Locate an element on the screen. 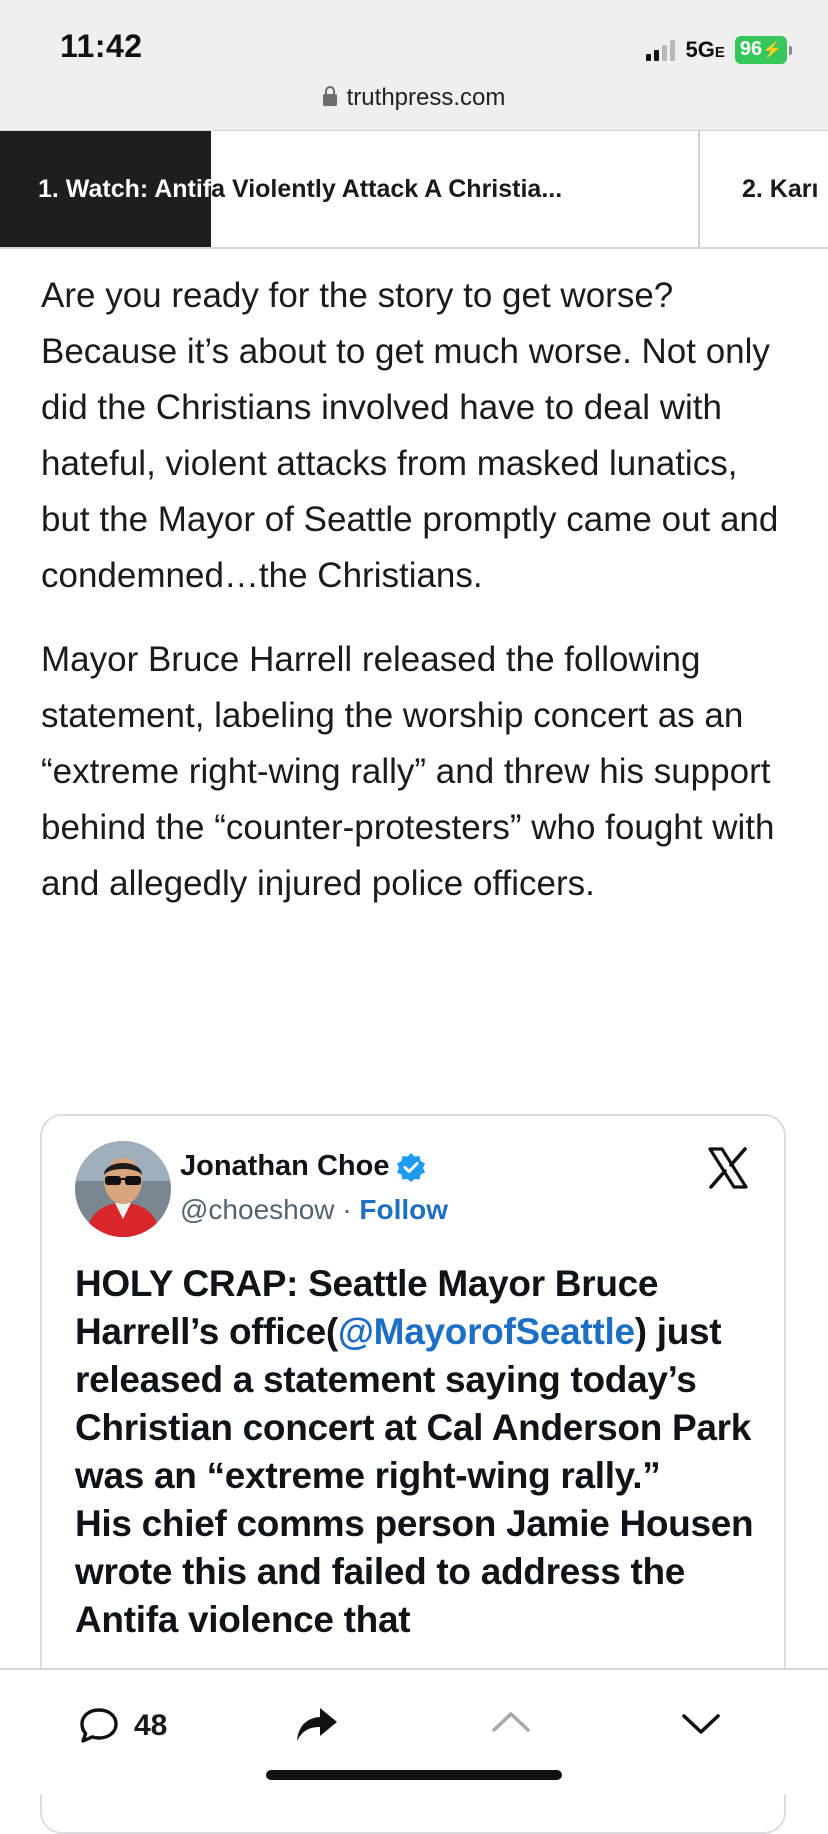 Image resolution: width=828 pixels, height=1834 pixels. scroll-up-button is located at coordinates (511, 1724).